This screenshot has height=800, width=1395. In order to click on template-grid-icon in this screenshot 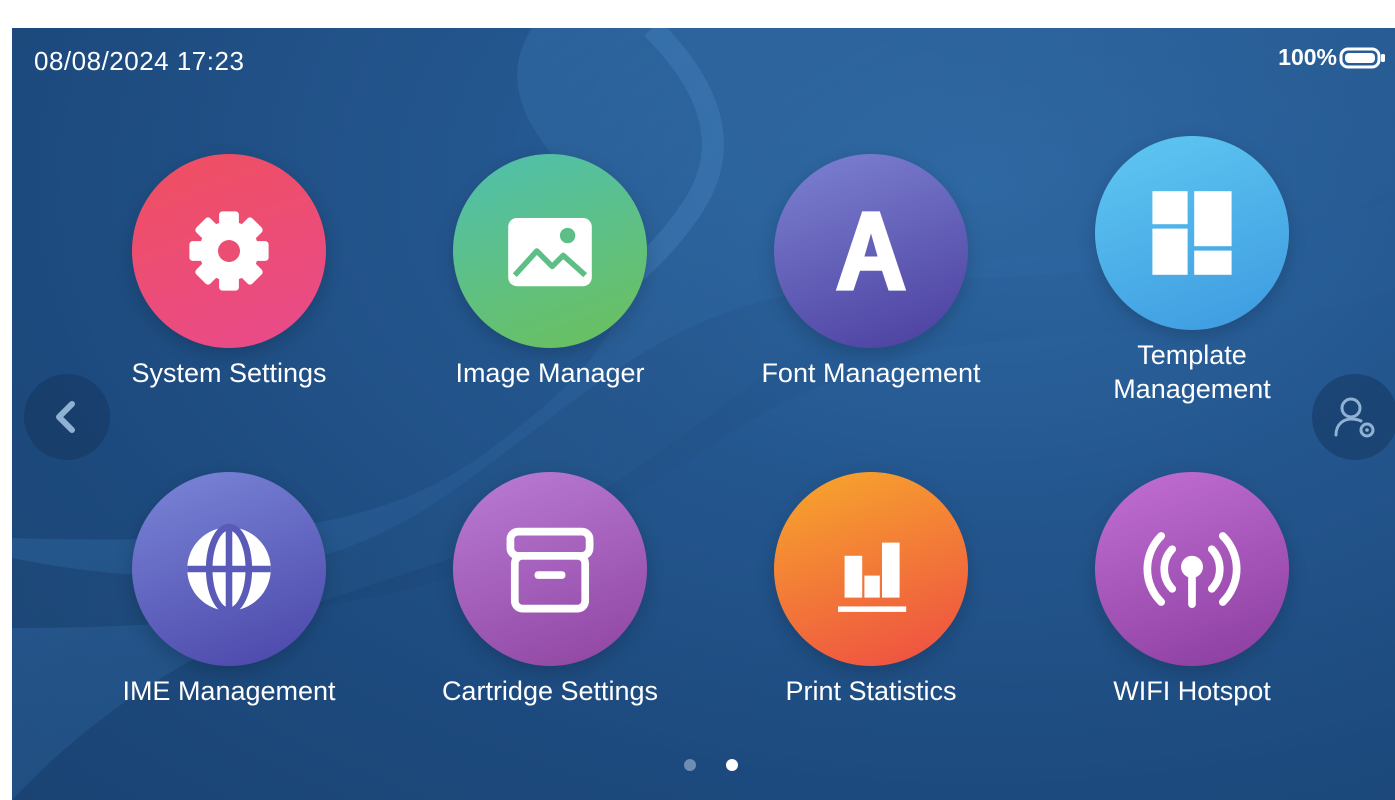, I will do `click(1192, 233)`.